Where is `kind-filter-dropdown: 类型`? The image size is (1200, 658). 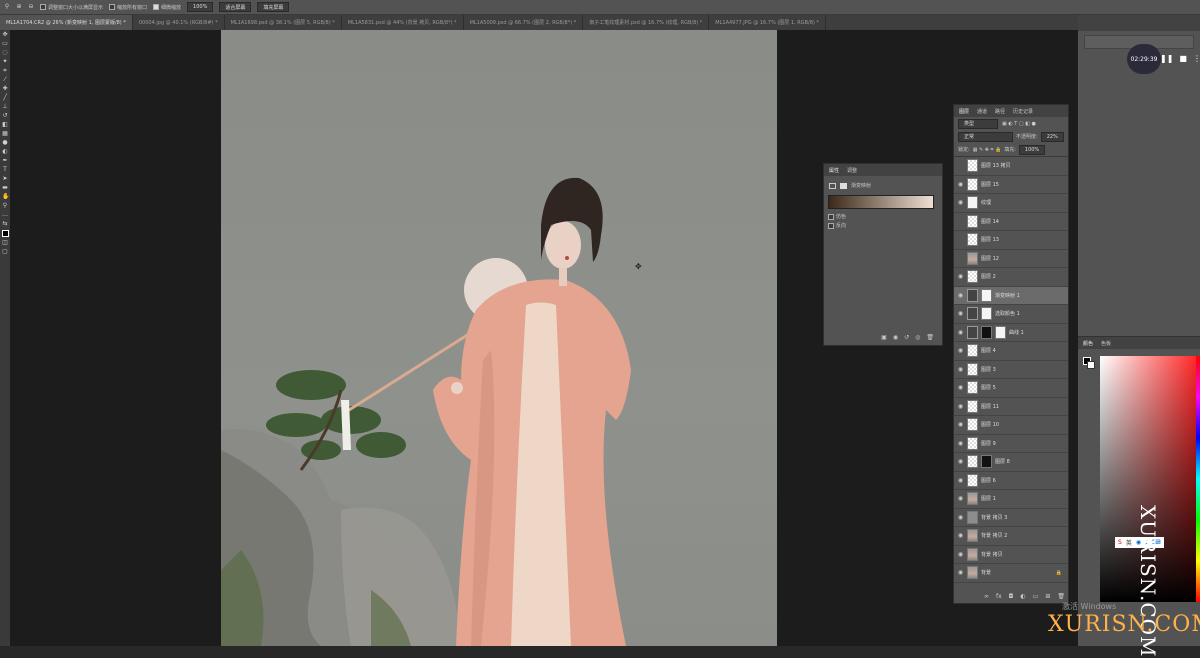
kind-filter-dropdown: 类型 is located at coordinates (978, 123).